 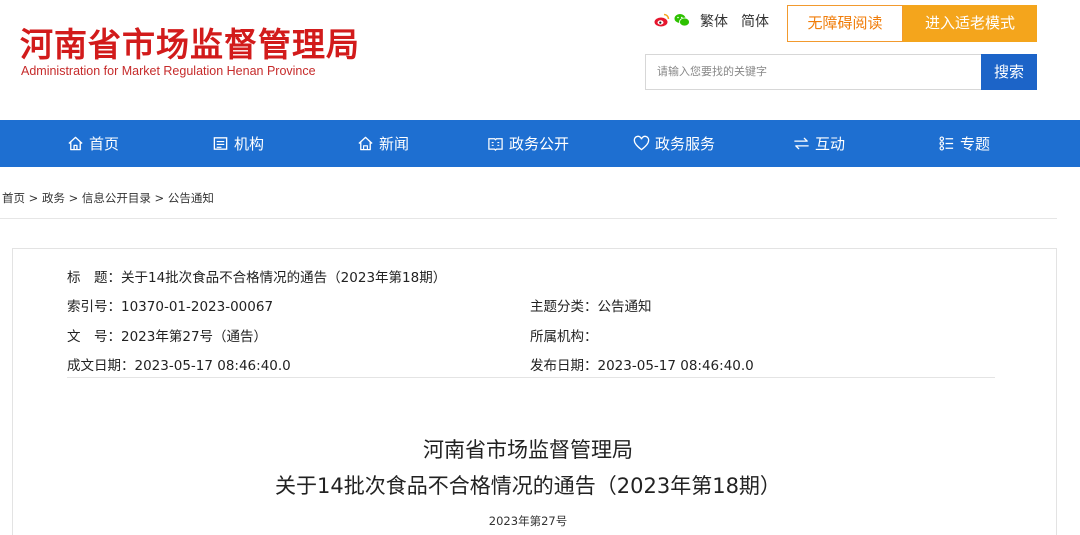 I want to click on info-index-number: 索引号：10370-01-2023-00067, so click(x=170, y=307).